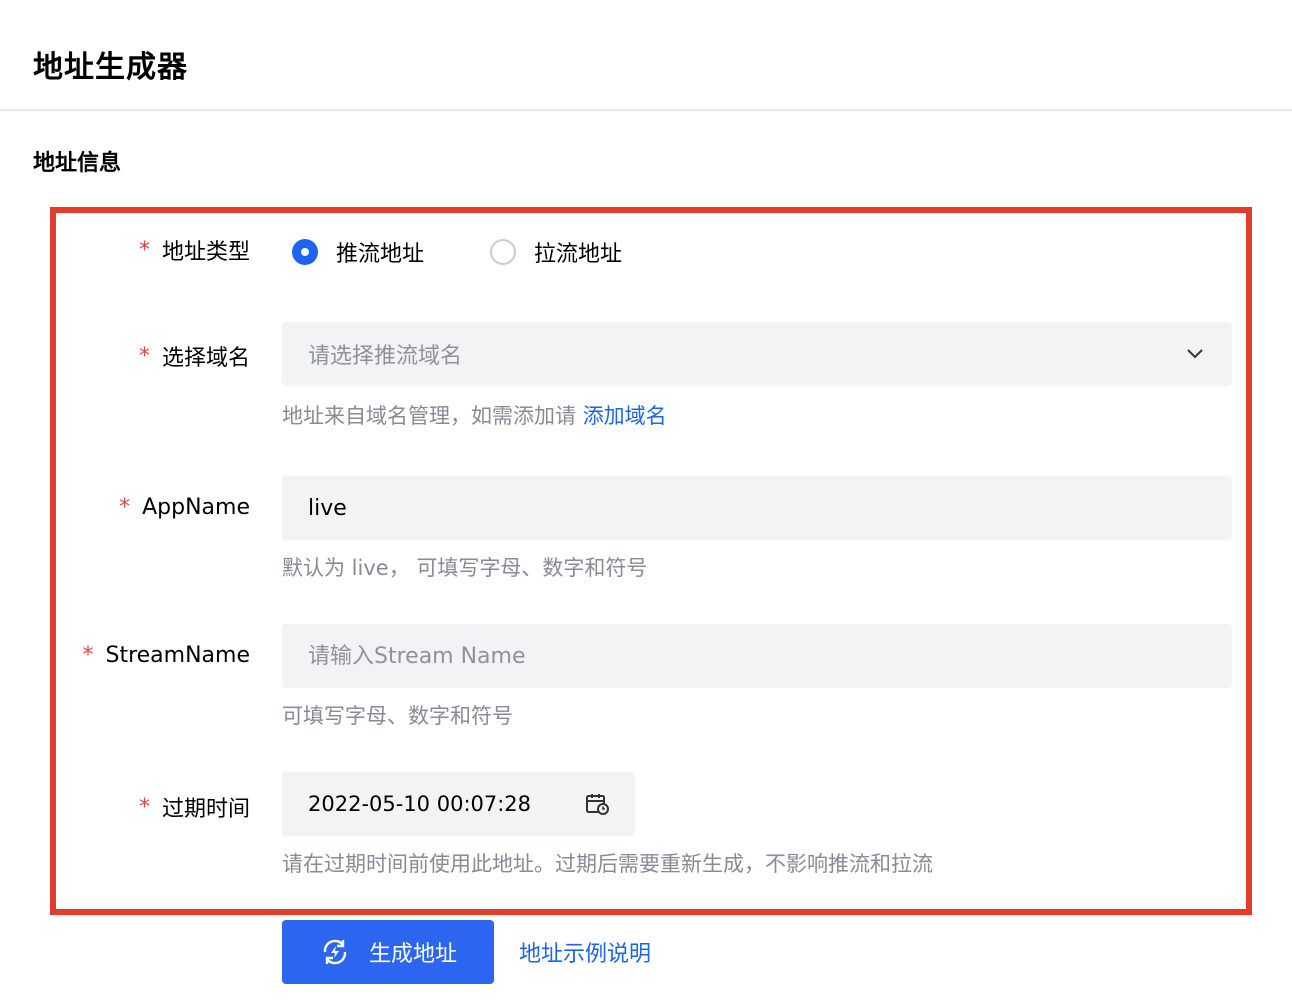 The width and height of the screenshot is (1292, 1008). I want to click on streamname-field, so click(757, 656).